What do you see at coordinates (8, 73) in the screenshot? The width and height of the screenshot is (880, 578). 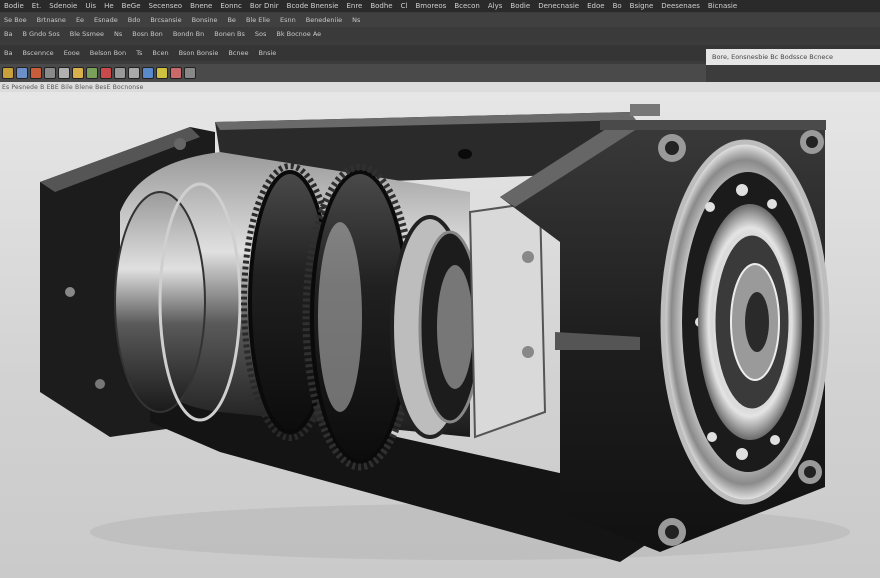 I see `folder-icon` at bounding box center [8, 73].